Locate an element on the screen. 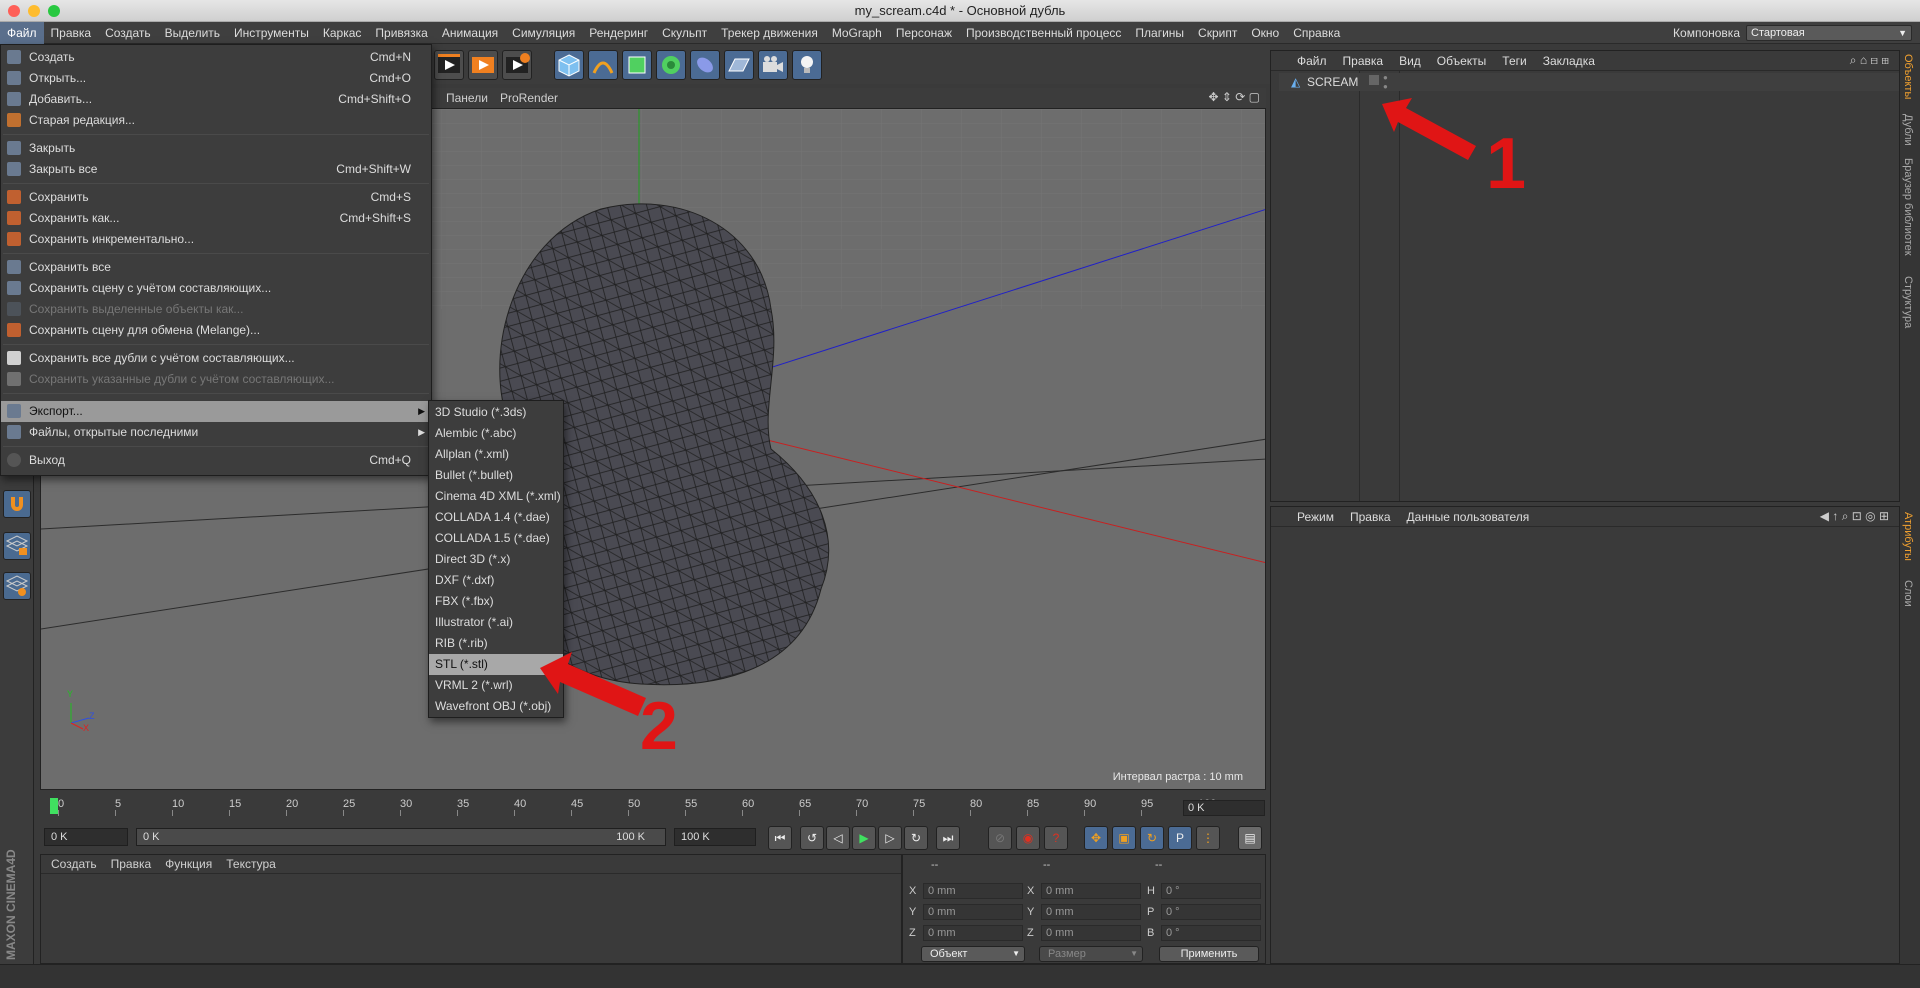 The image size is (1920, 988). file-menu-merge: Добавить... Cmd+Shift+O is located at coordinates (216, 99).